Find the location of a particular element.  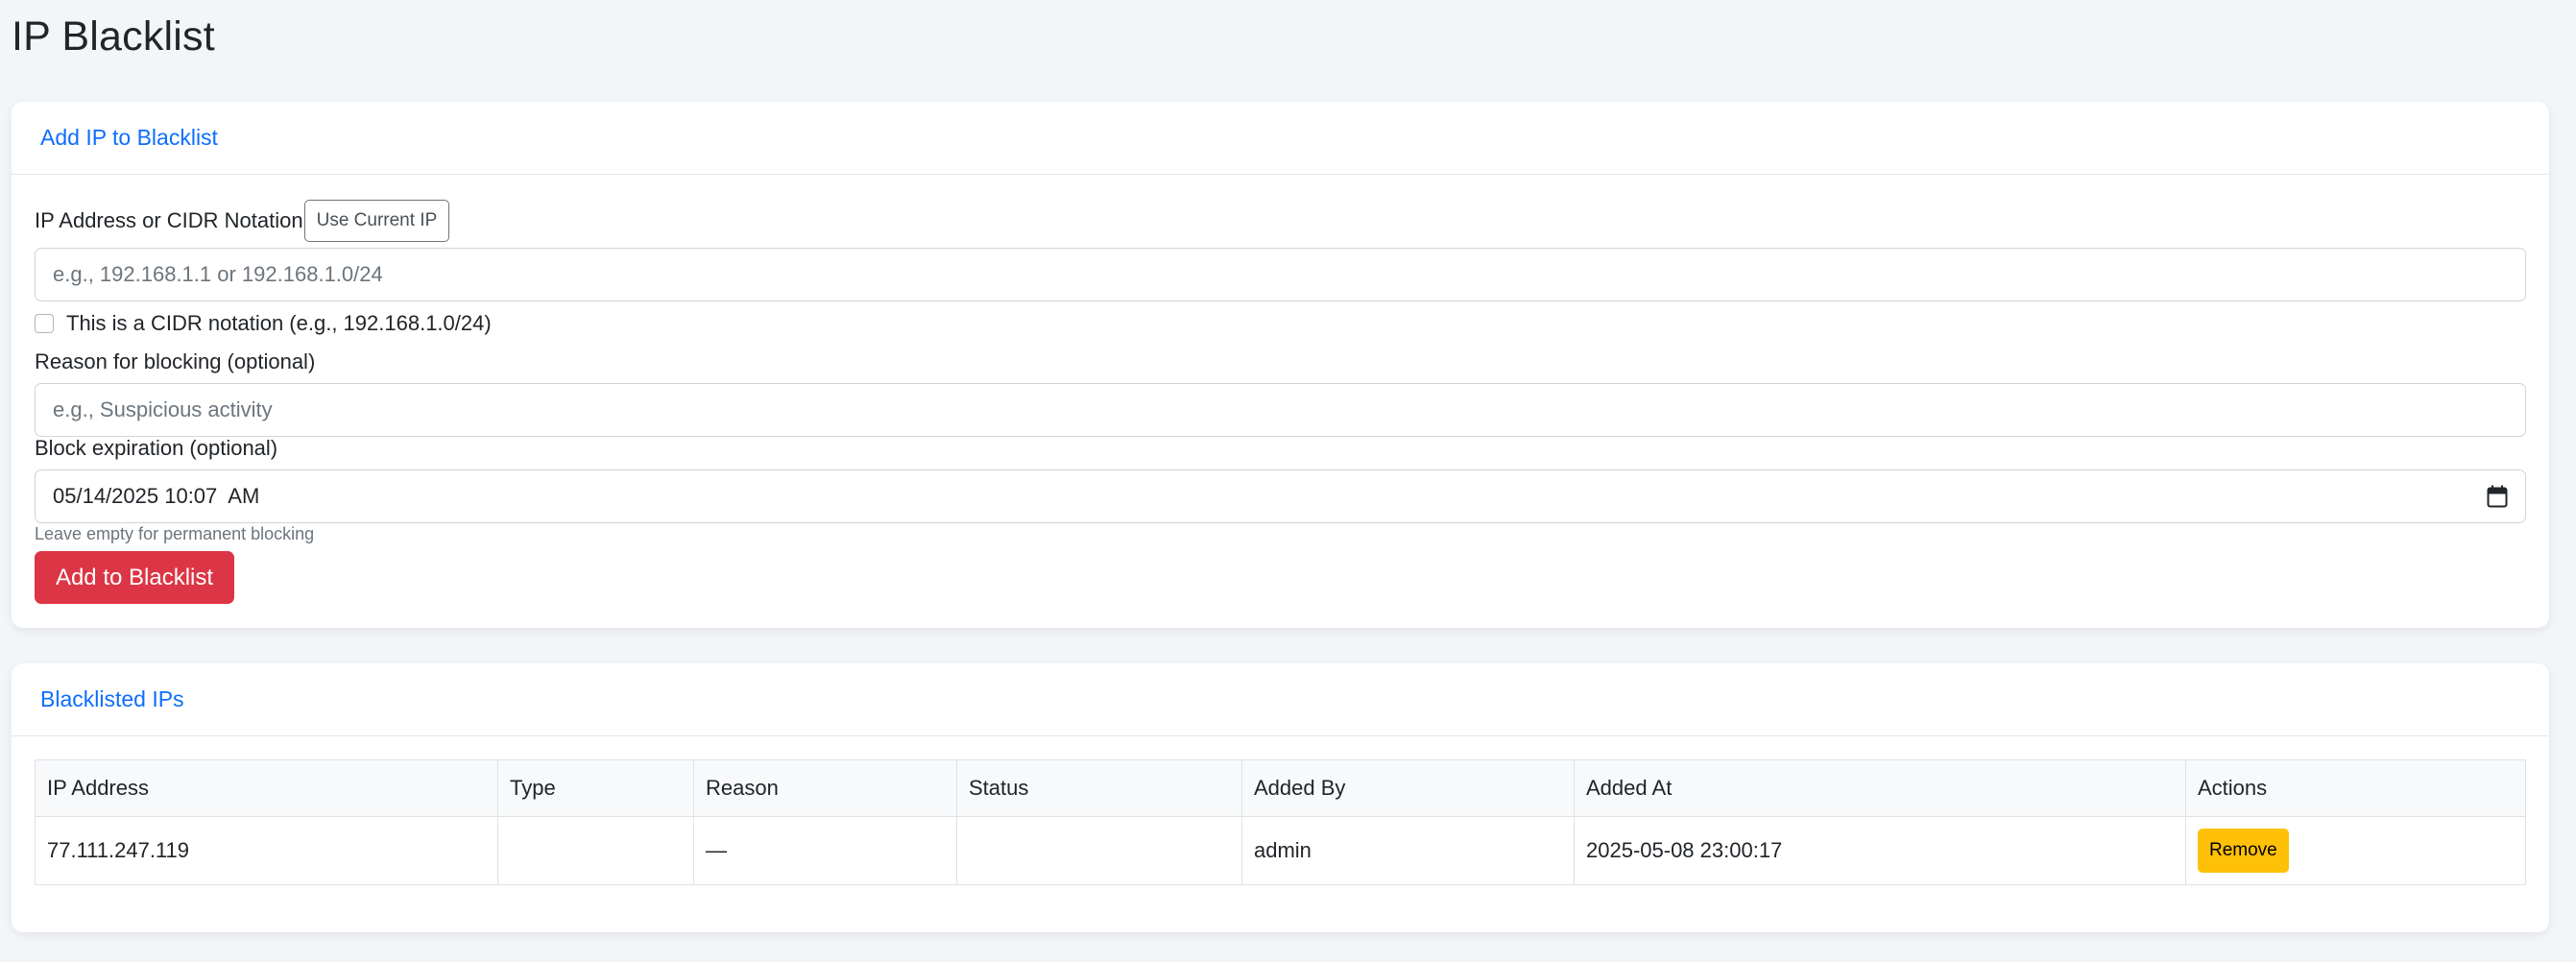

column-header-type: Type is located at coordinates (595, 788).